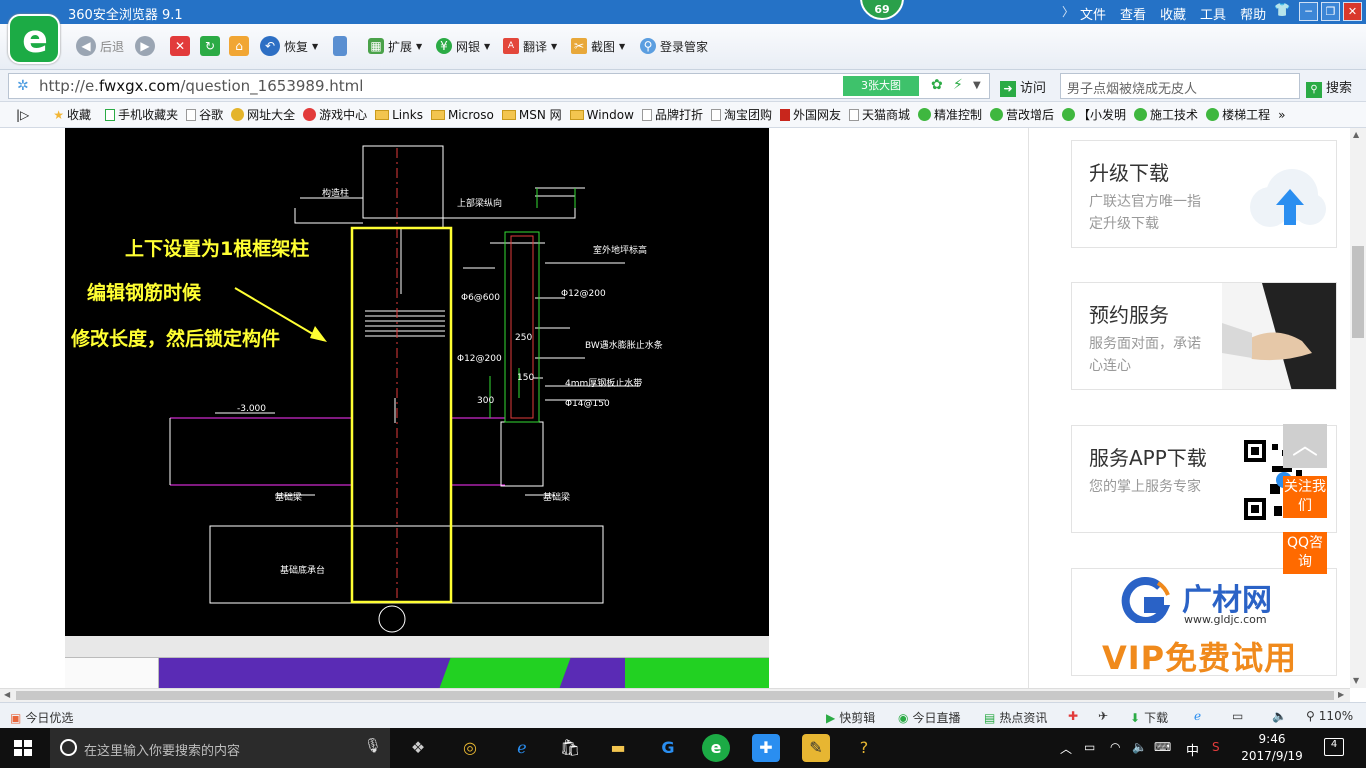 The height and width of the screenshot is (768, 1366). I want to click on booking-card: 预约服务 服务面对面，承诺心连心, so click(1204, 336).